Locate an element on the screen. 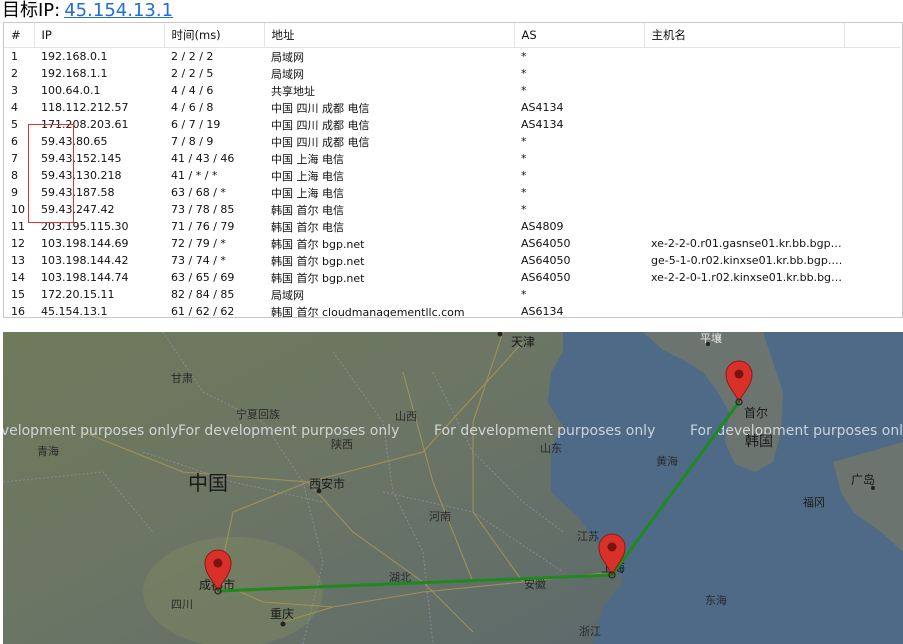 The height and width of the screenshot is (644, 903). cell-as: AS4809 is located at coordinates (542, 226).